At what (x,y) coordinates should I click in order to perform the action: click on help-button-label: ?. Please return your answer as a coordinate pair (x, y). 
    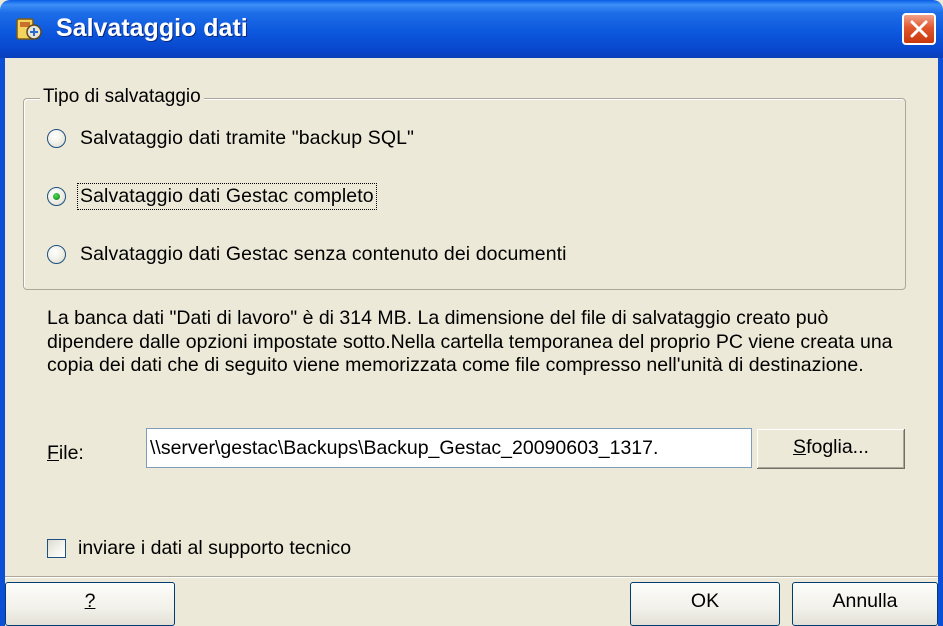
    Looking at the image, I should click on (90, 601).